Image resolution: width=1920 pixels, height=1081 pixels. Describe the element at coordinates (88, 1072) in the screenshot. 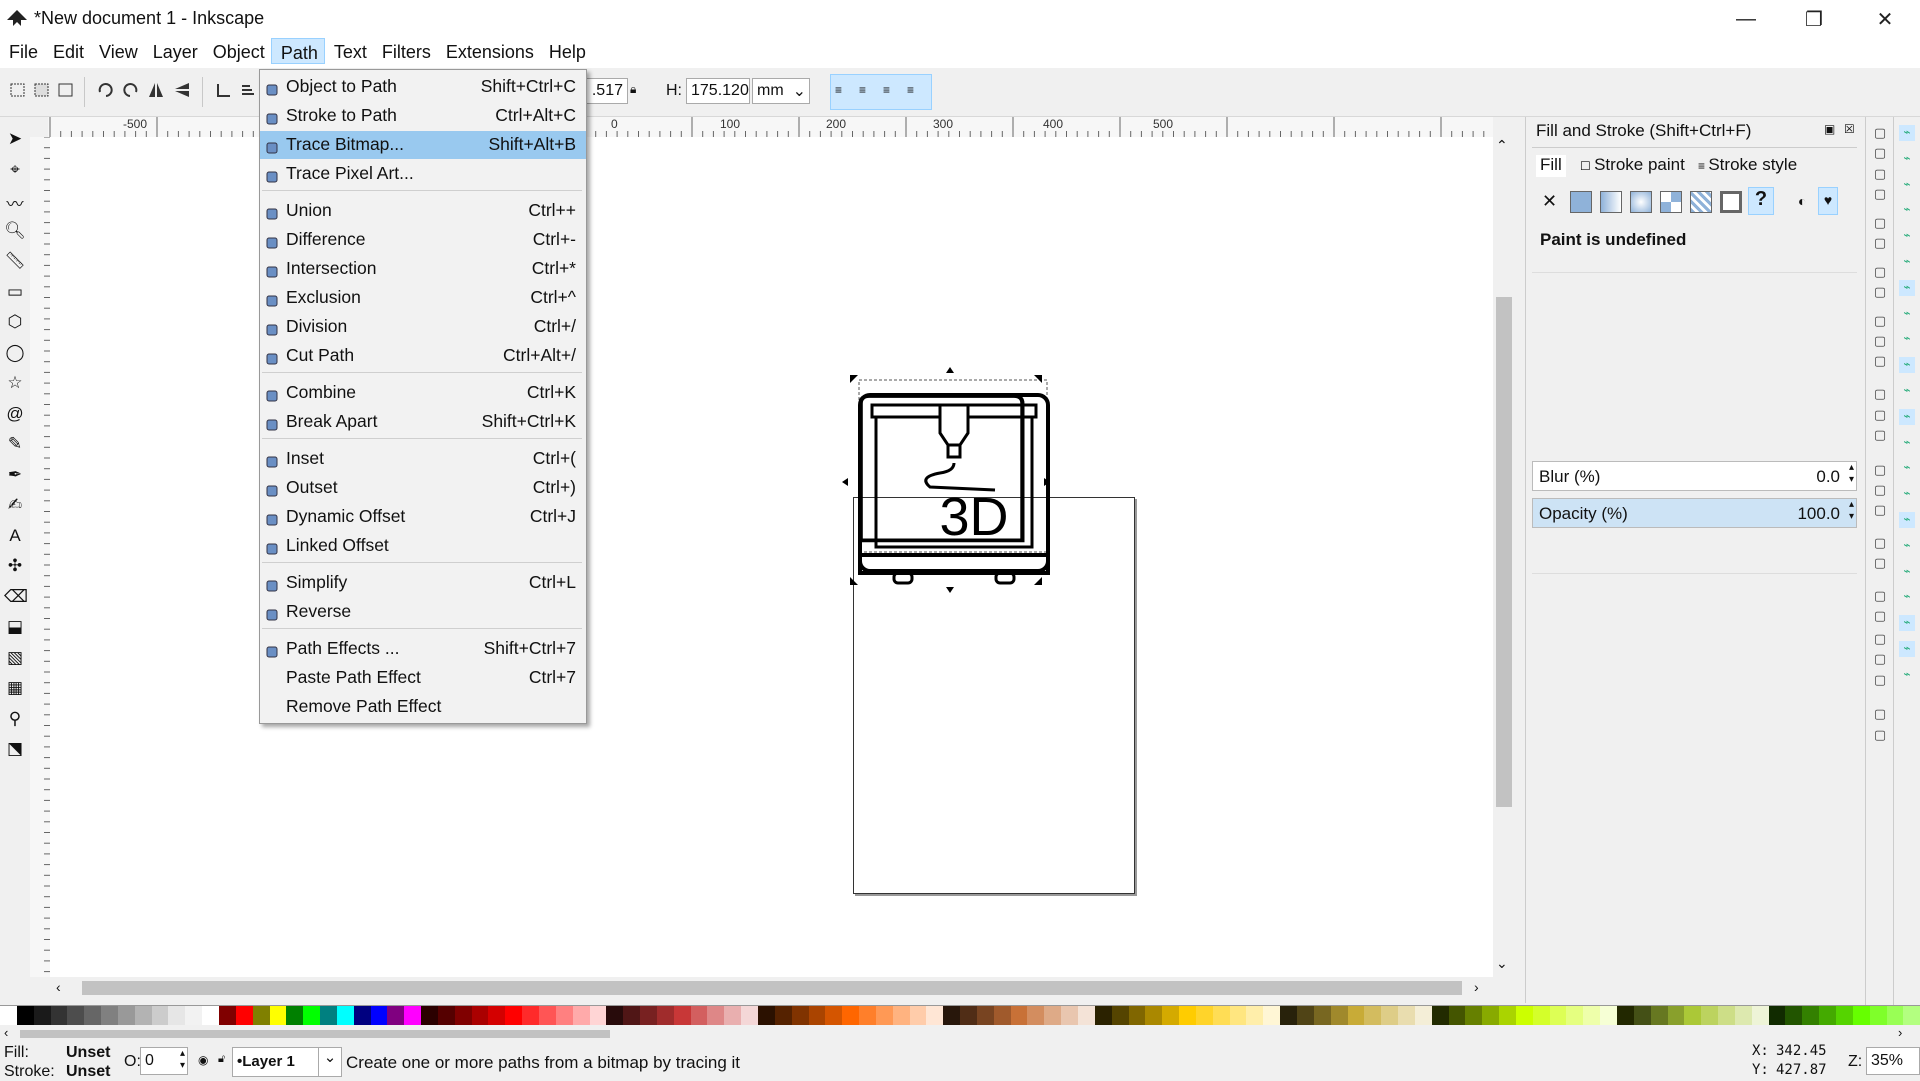

I see `stroke-value: Unset` at that location.